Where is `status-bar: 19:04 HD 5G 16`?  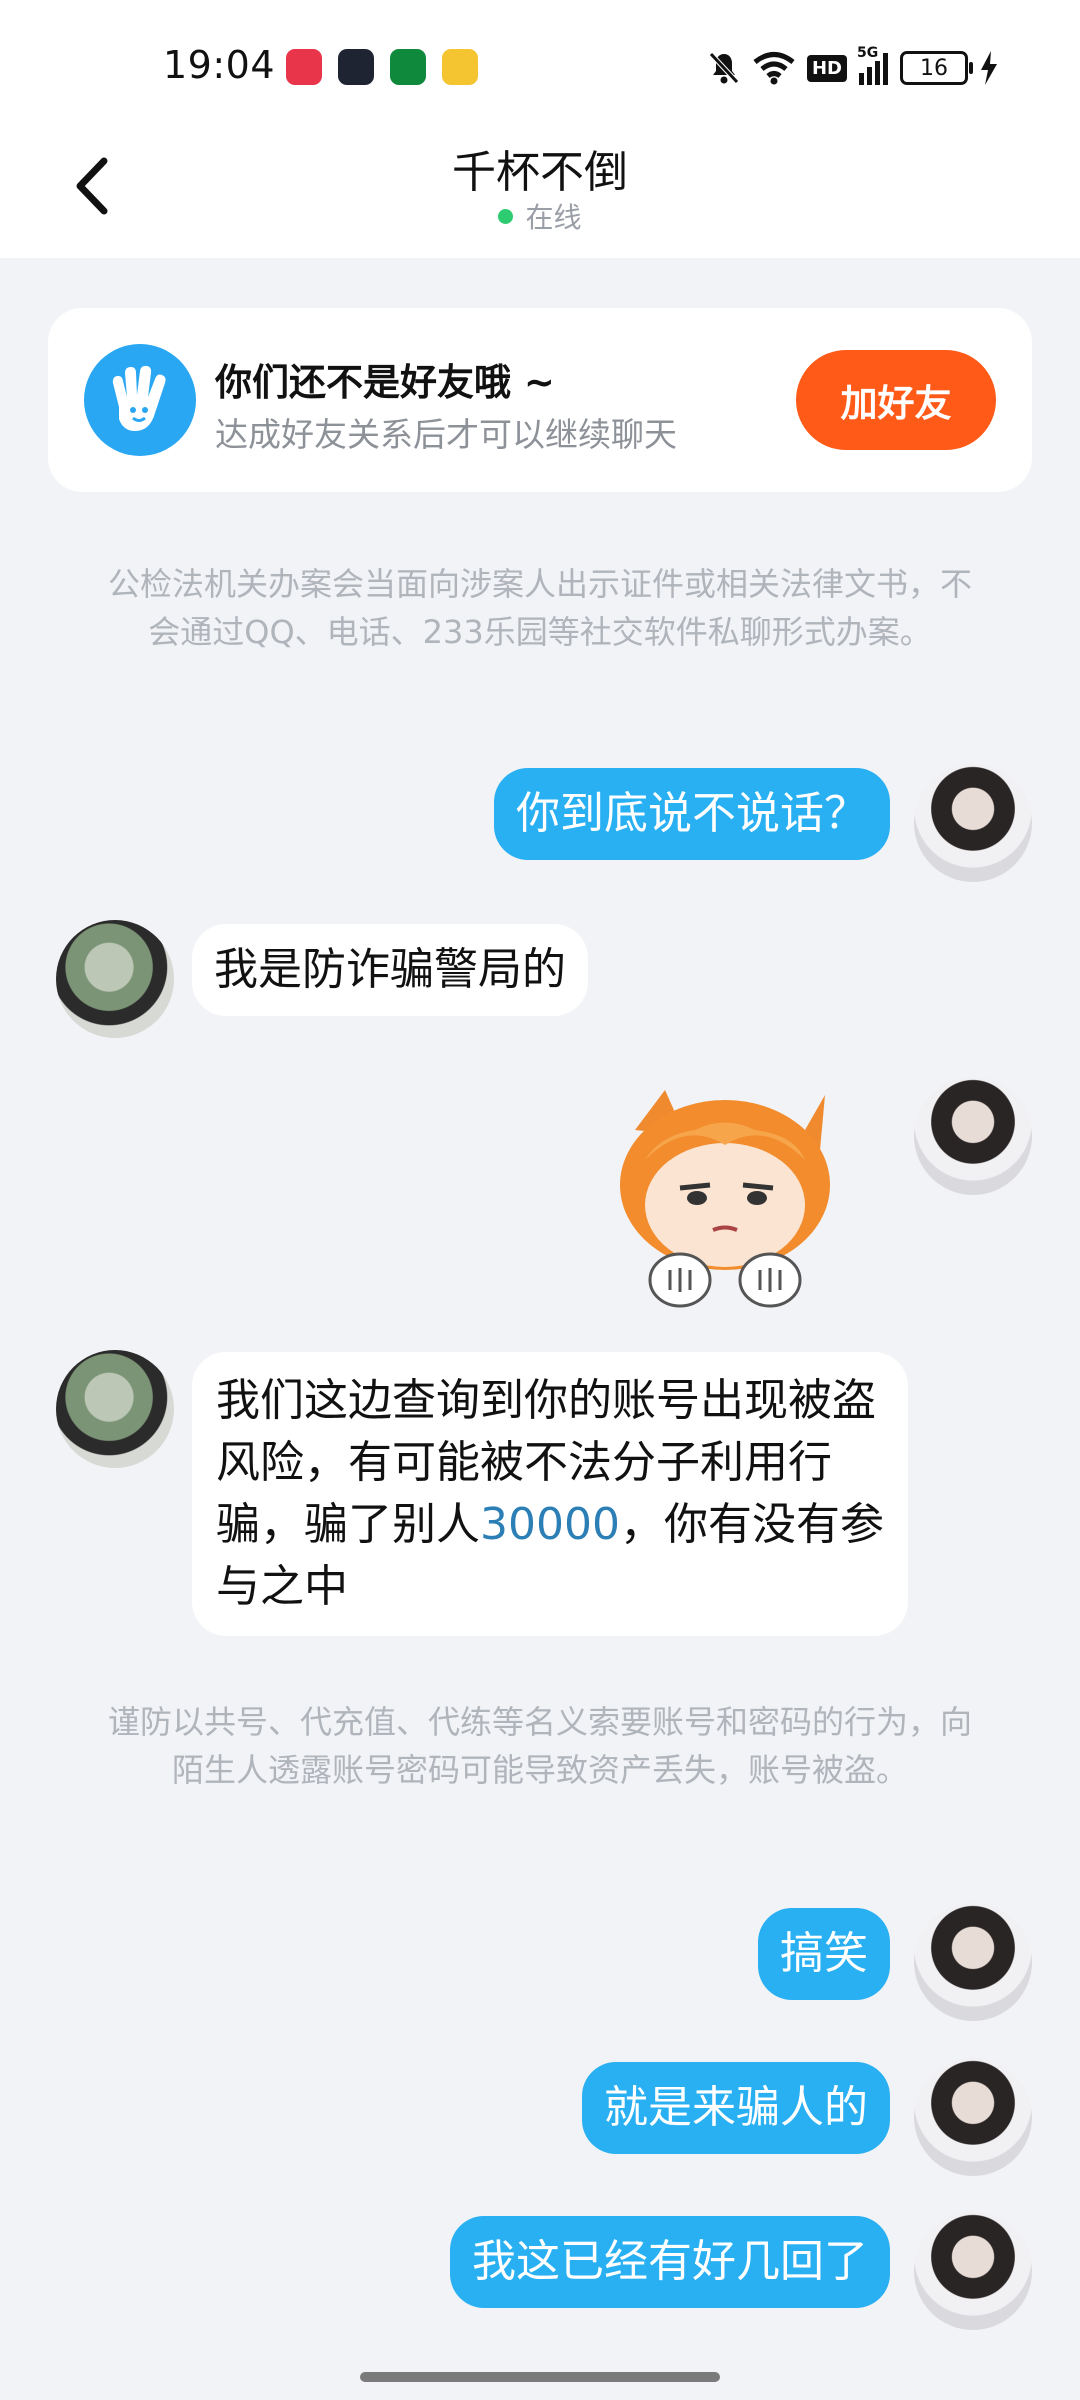
status-bar: 19:04 HD 5G 16 is located at coordinates (540, 60).